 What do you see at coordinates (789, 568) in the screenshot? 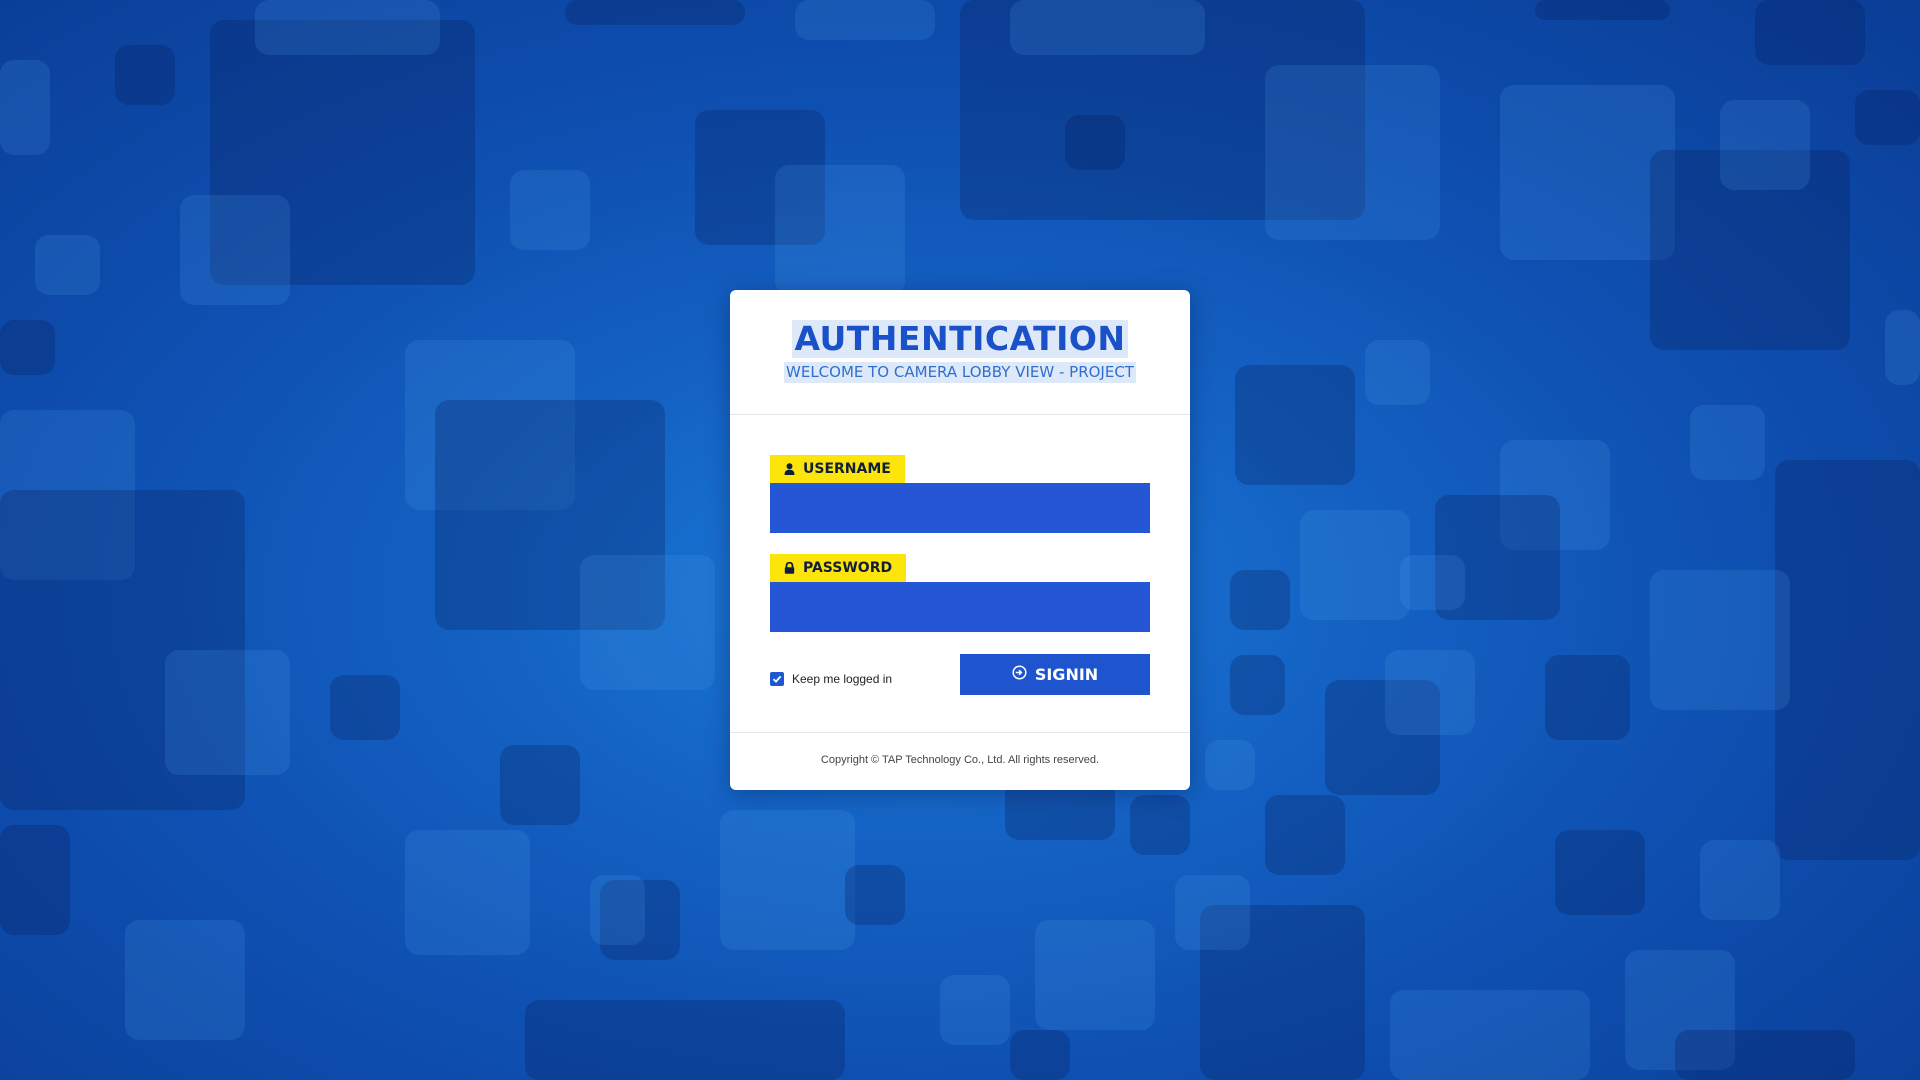
I see `lock-icon` at bounding box center [789, 568].